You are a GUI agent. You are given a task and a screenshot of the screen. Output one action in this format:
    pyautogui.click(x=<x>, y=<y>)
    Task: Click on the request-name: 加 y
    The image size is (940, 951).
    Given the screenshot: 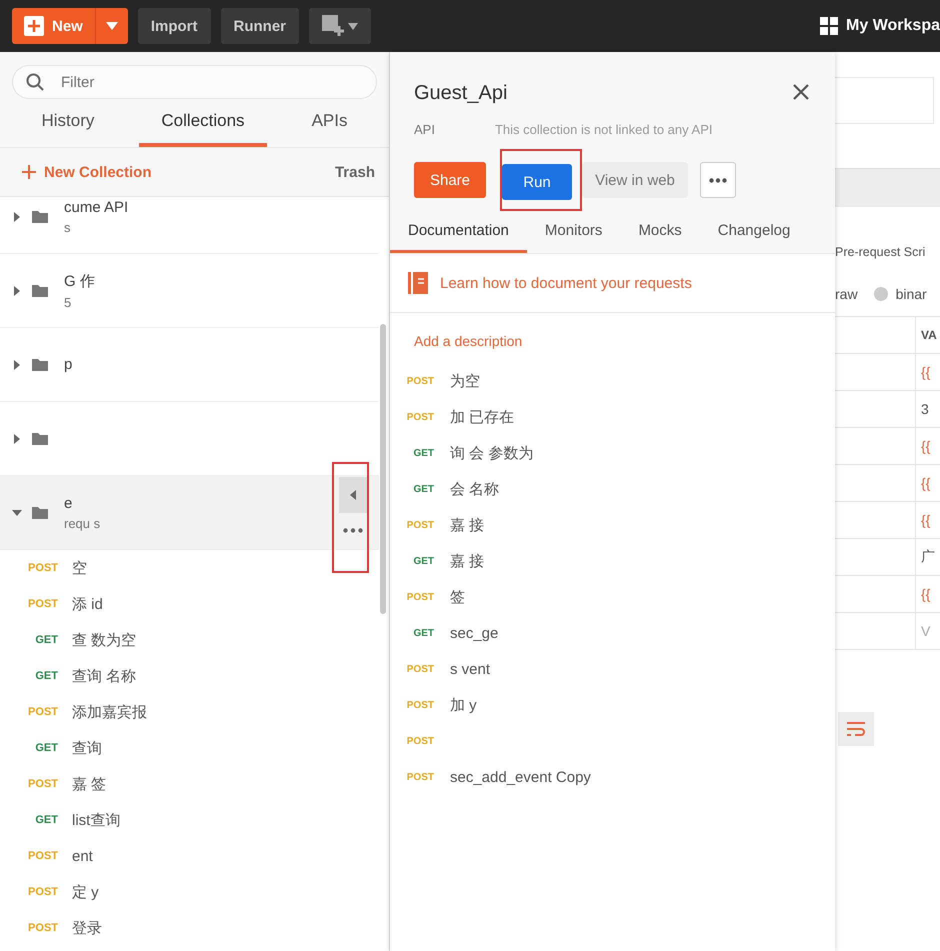 What is the action you would take?
    pyautogui.click(x=463, y=705)
    